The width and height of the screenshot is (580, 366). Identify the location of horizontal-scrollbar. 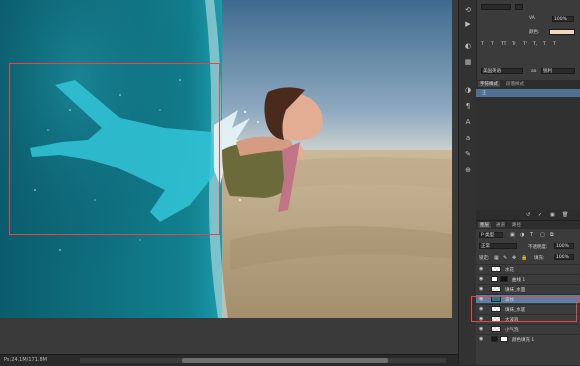
(263, 360).